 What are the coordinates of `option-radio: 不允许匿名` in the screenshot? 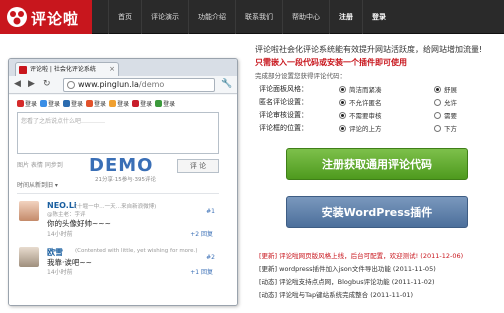 It's located at (360, 102).